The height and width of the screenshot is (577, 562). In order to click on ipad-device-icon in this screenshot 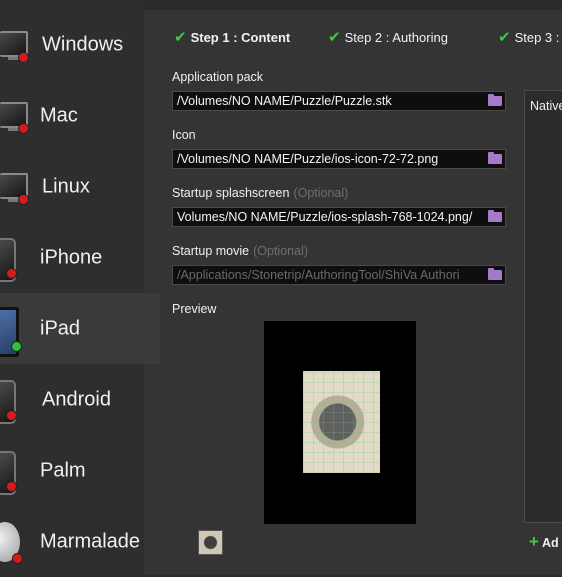, I will do `click(12, 331)`.